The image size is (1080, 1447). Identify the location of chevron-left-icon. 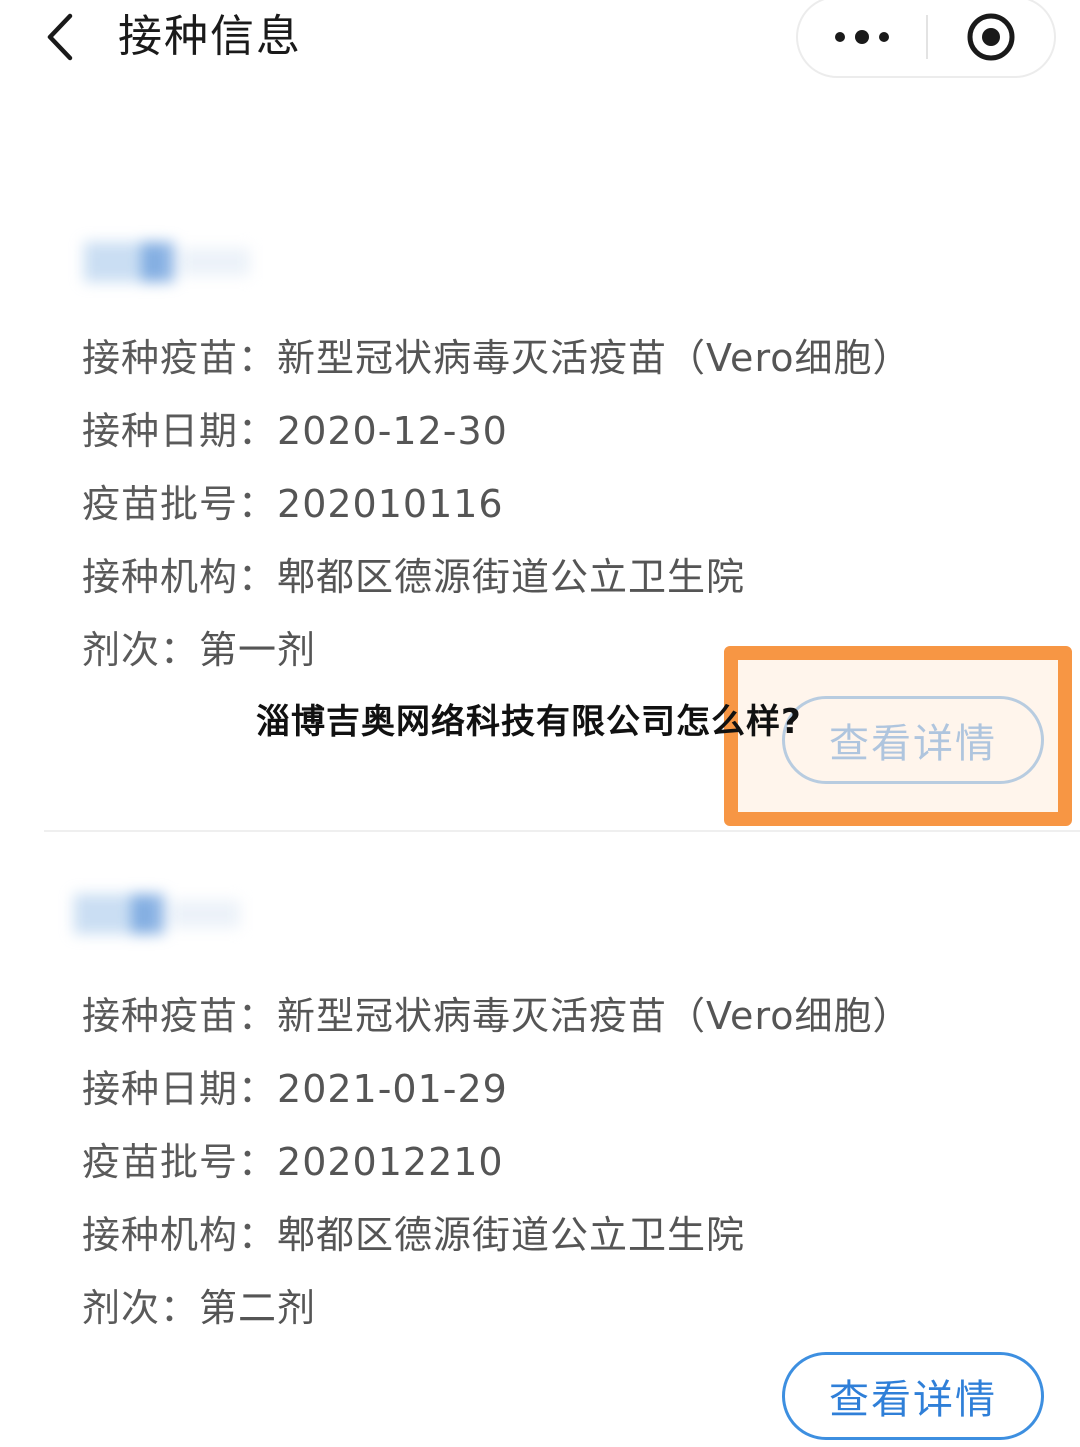
(60, 37).